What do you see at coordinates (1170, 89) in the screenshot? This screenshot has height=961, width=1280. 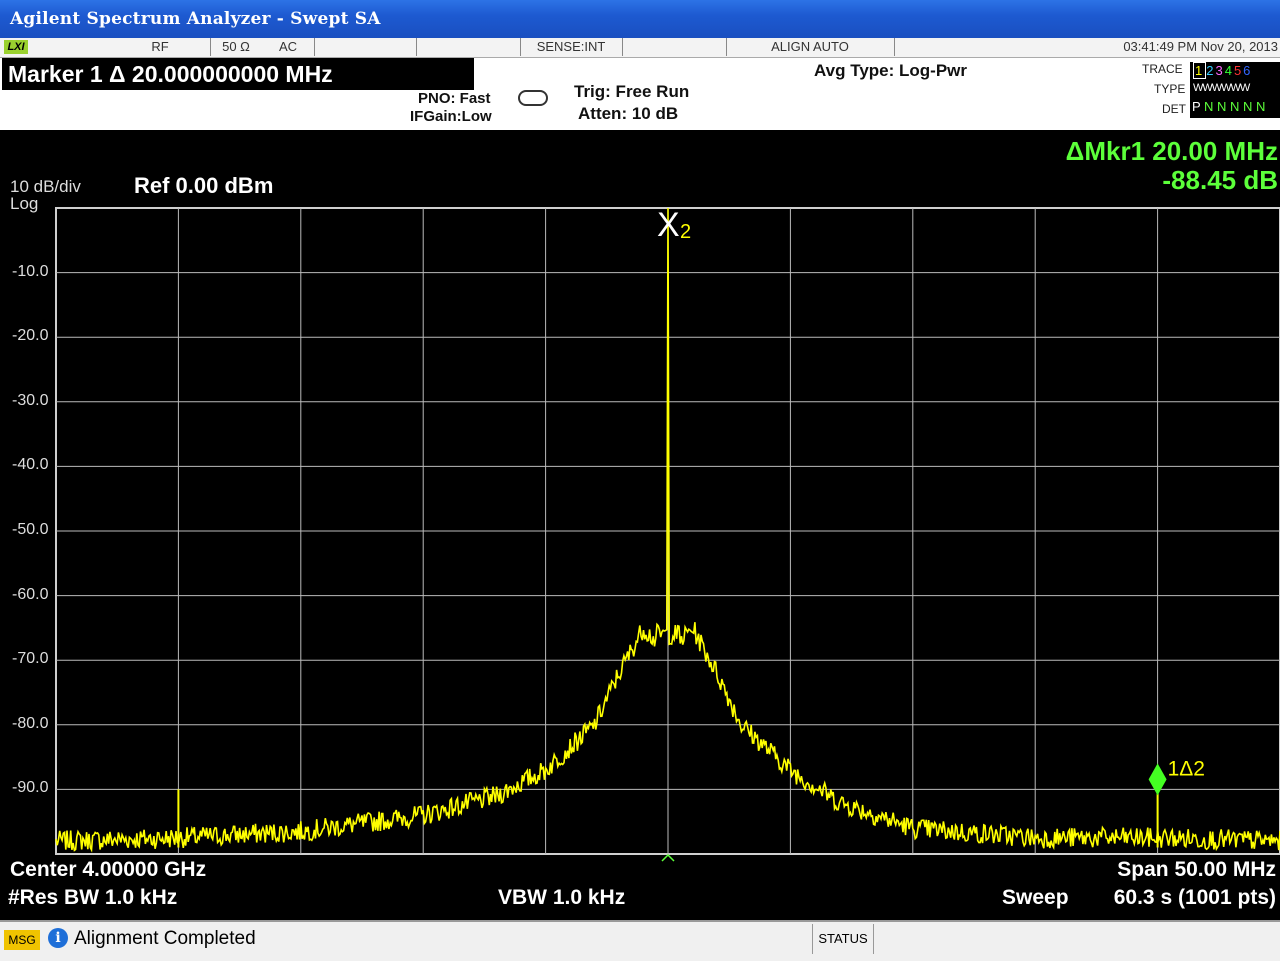 I see `type-label: TYPE` at bounding box center [1170, 89].